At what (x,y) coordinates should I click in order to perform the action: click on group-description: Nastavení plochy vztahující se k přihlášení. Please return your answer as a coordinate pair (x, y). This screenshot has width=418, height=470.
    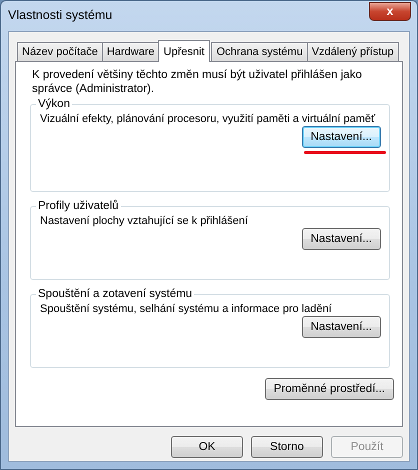
    Looking at the image, I should click on (144, 221).